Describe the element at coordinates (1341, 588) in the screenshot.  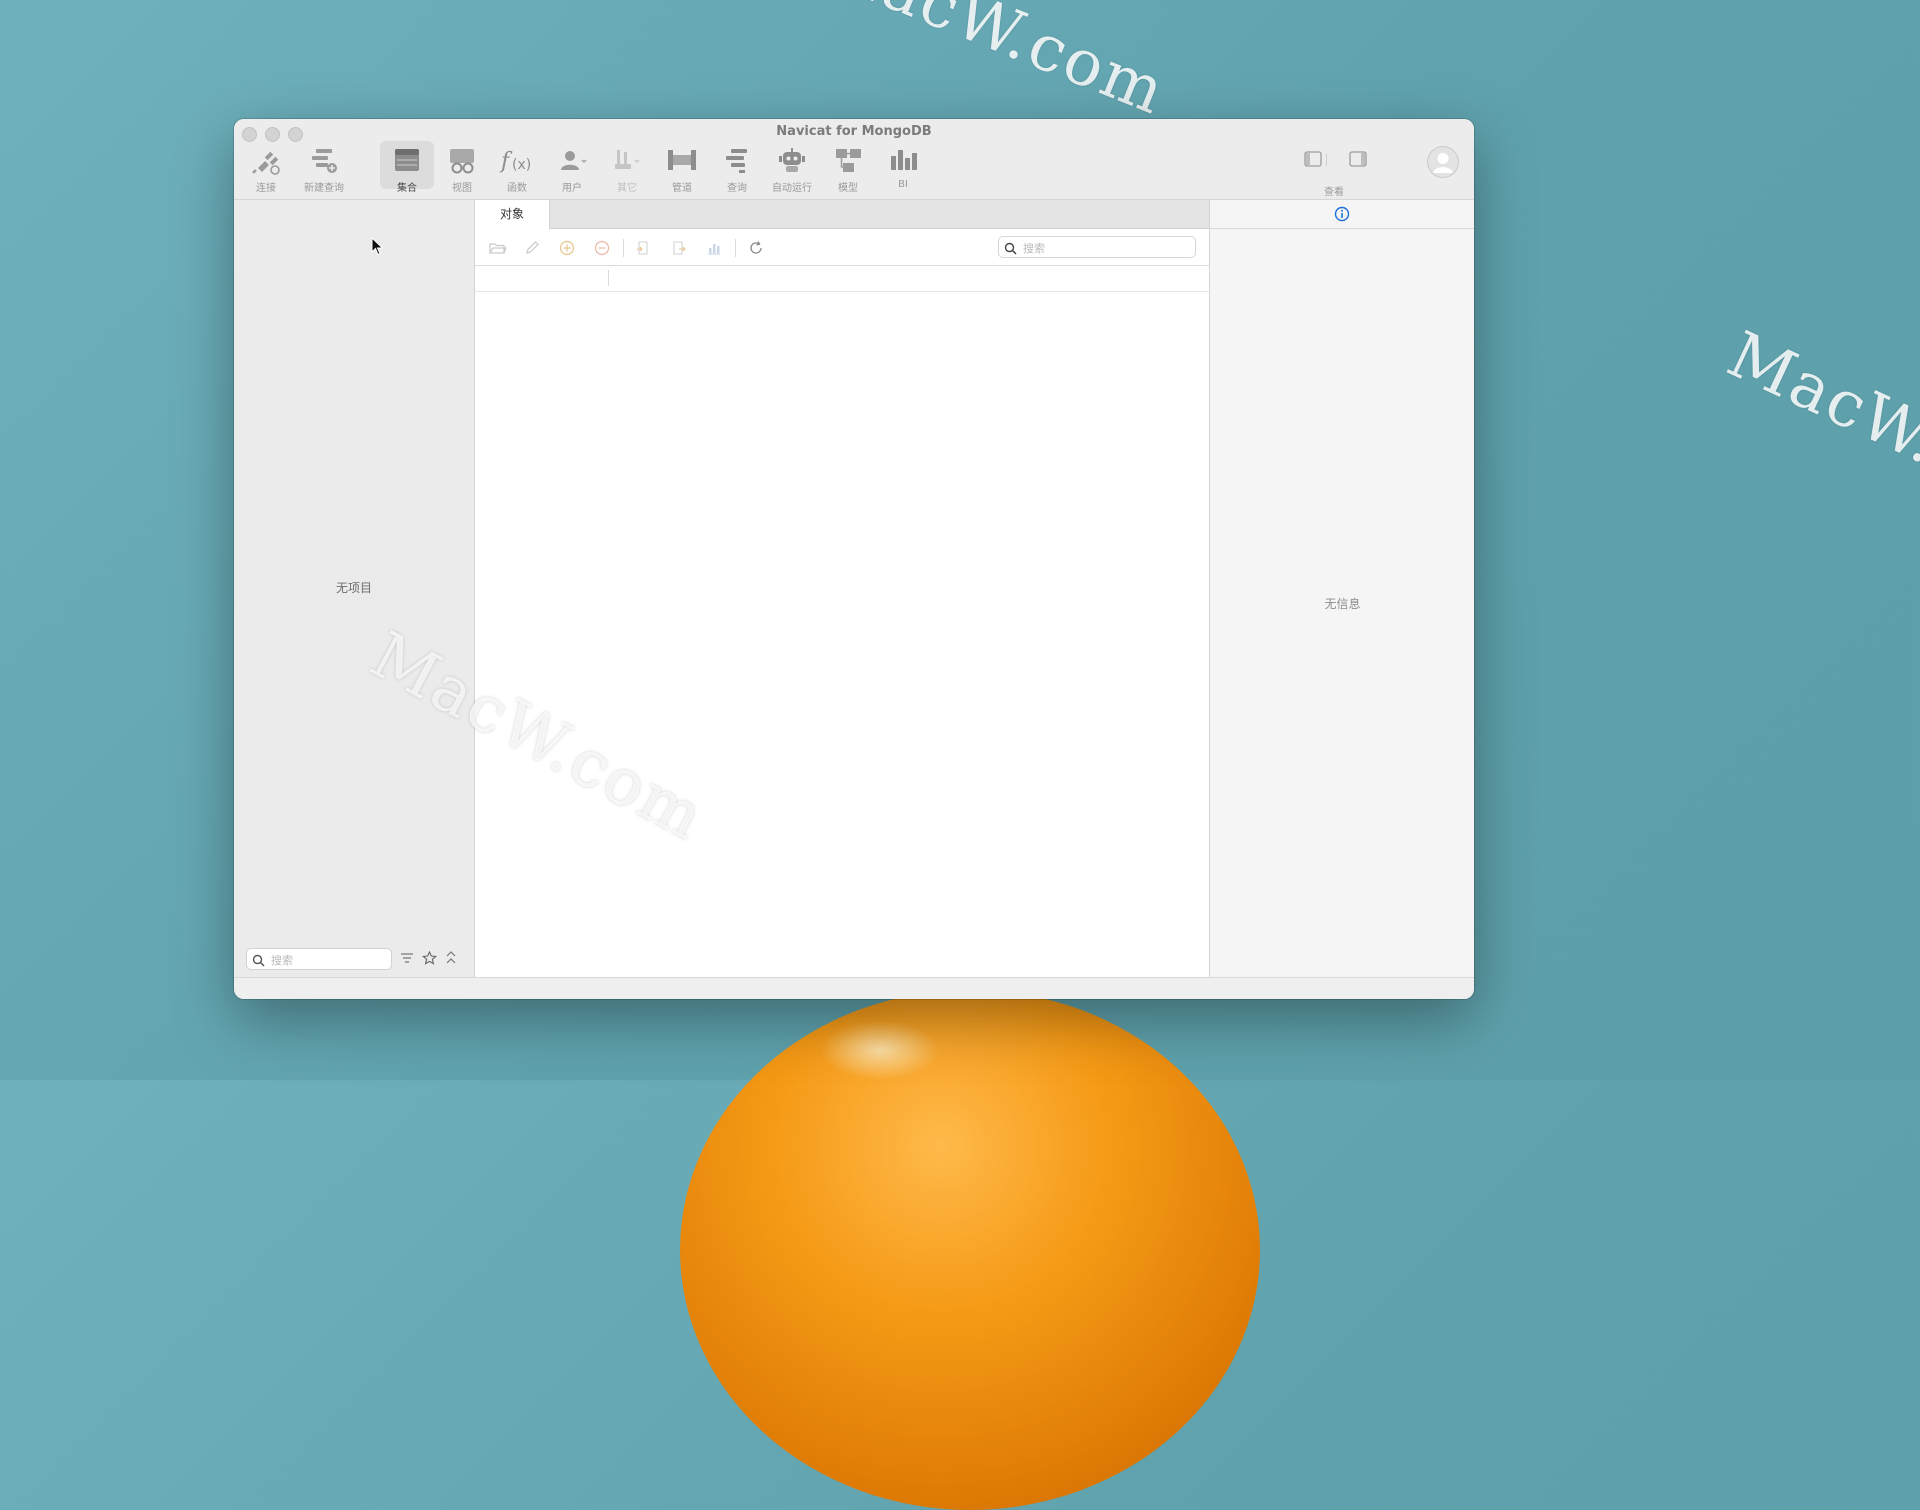
I see `info-panel: 无信息` at that location.